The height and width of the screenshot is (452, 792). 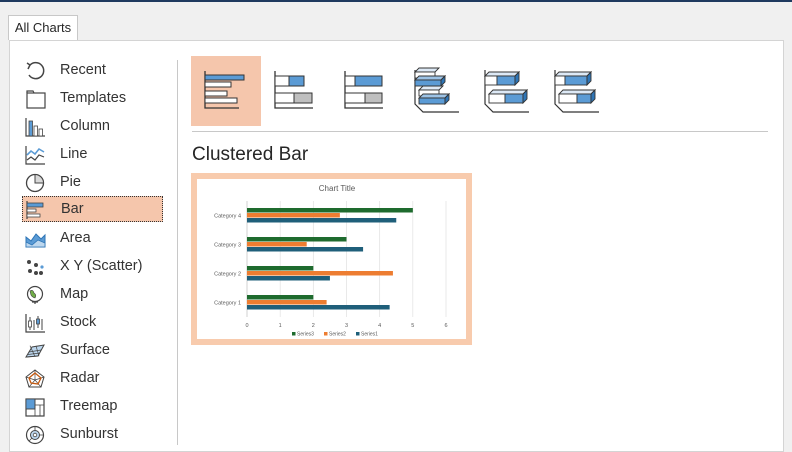 I want to click on map-chart-icon, so click(x=35, y=294).